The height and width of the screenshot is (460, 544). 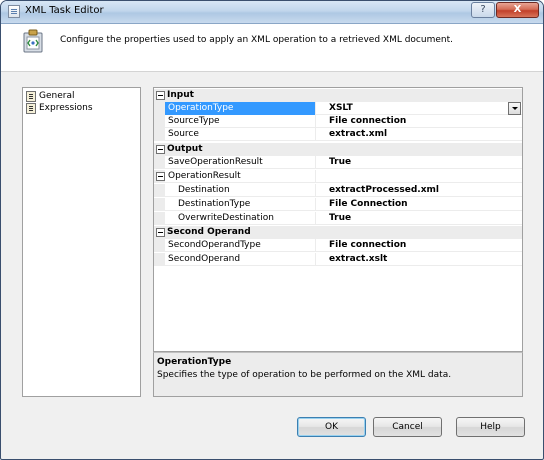 I want to click on window-icon, so click(x=14, y=11).